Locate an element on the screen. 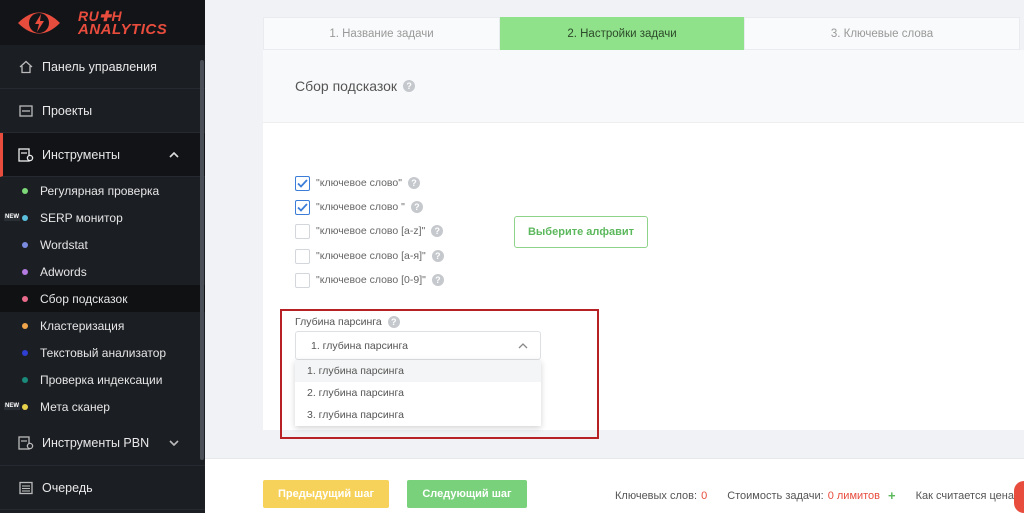 This screenshot has width=1024, height=513. checkbox-keyword: "ключевое слово" ? is located at coordinates (357, 183).